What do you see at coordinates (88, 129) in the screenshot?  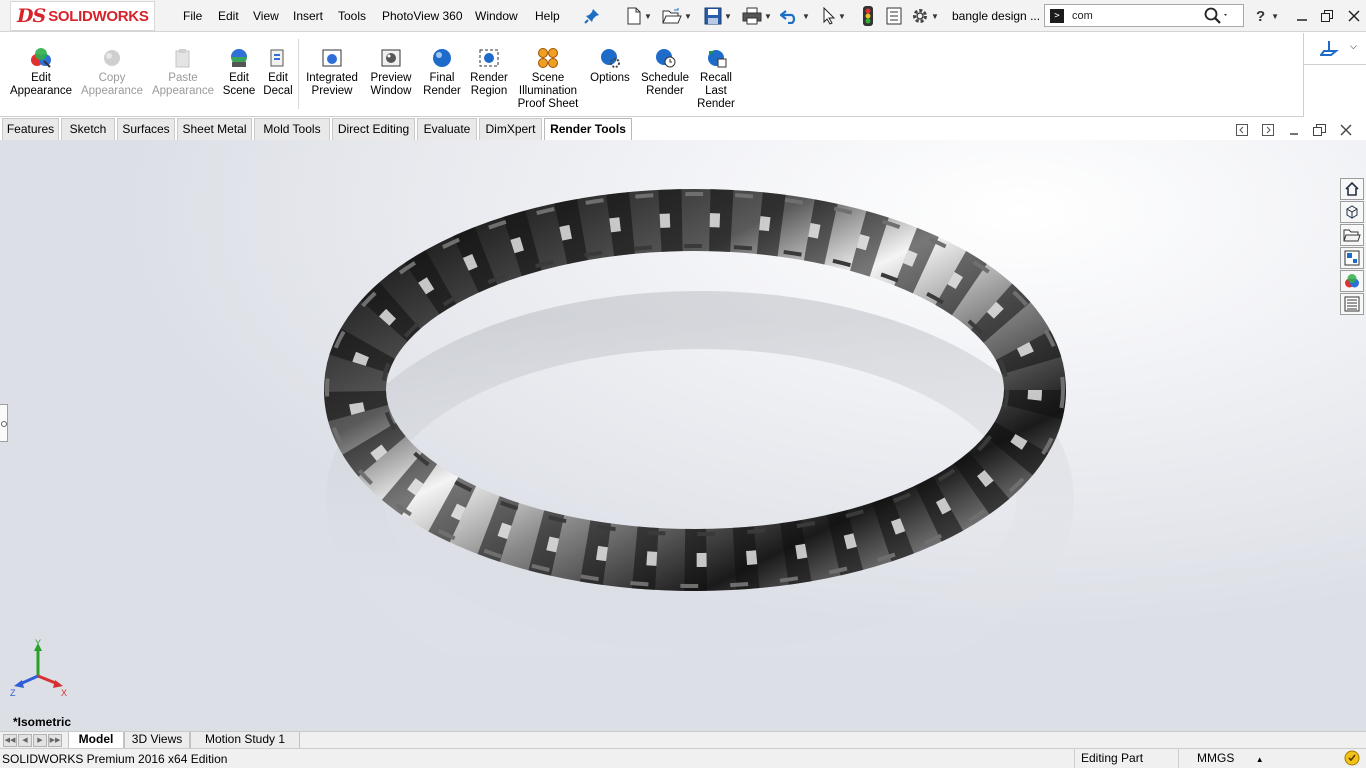 I see `tab-sketch: Sketch` at bounding box center [88, 129].